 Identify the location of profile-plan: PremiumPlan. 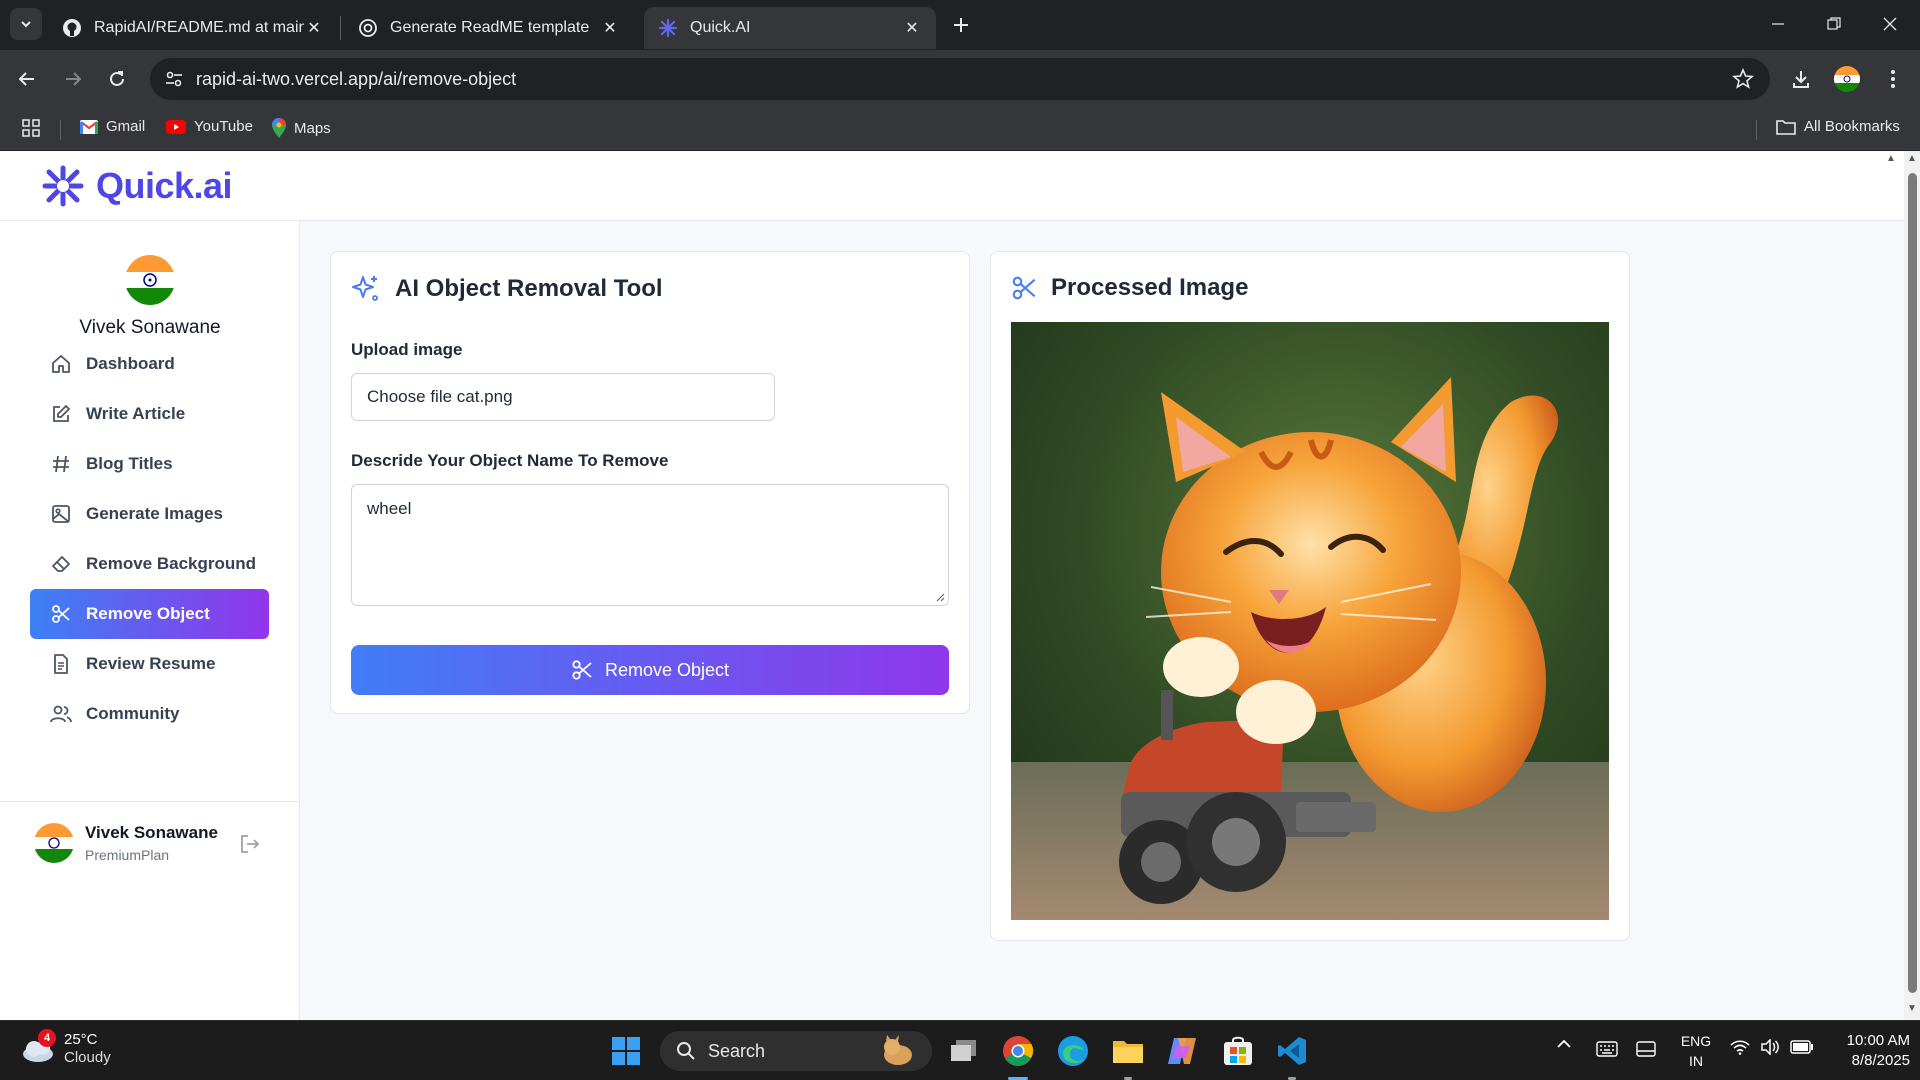
(127, 855).